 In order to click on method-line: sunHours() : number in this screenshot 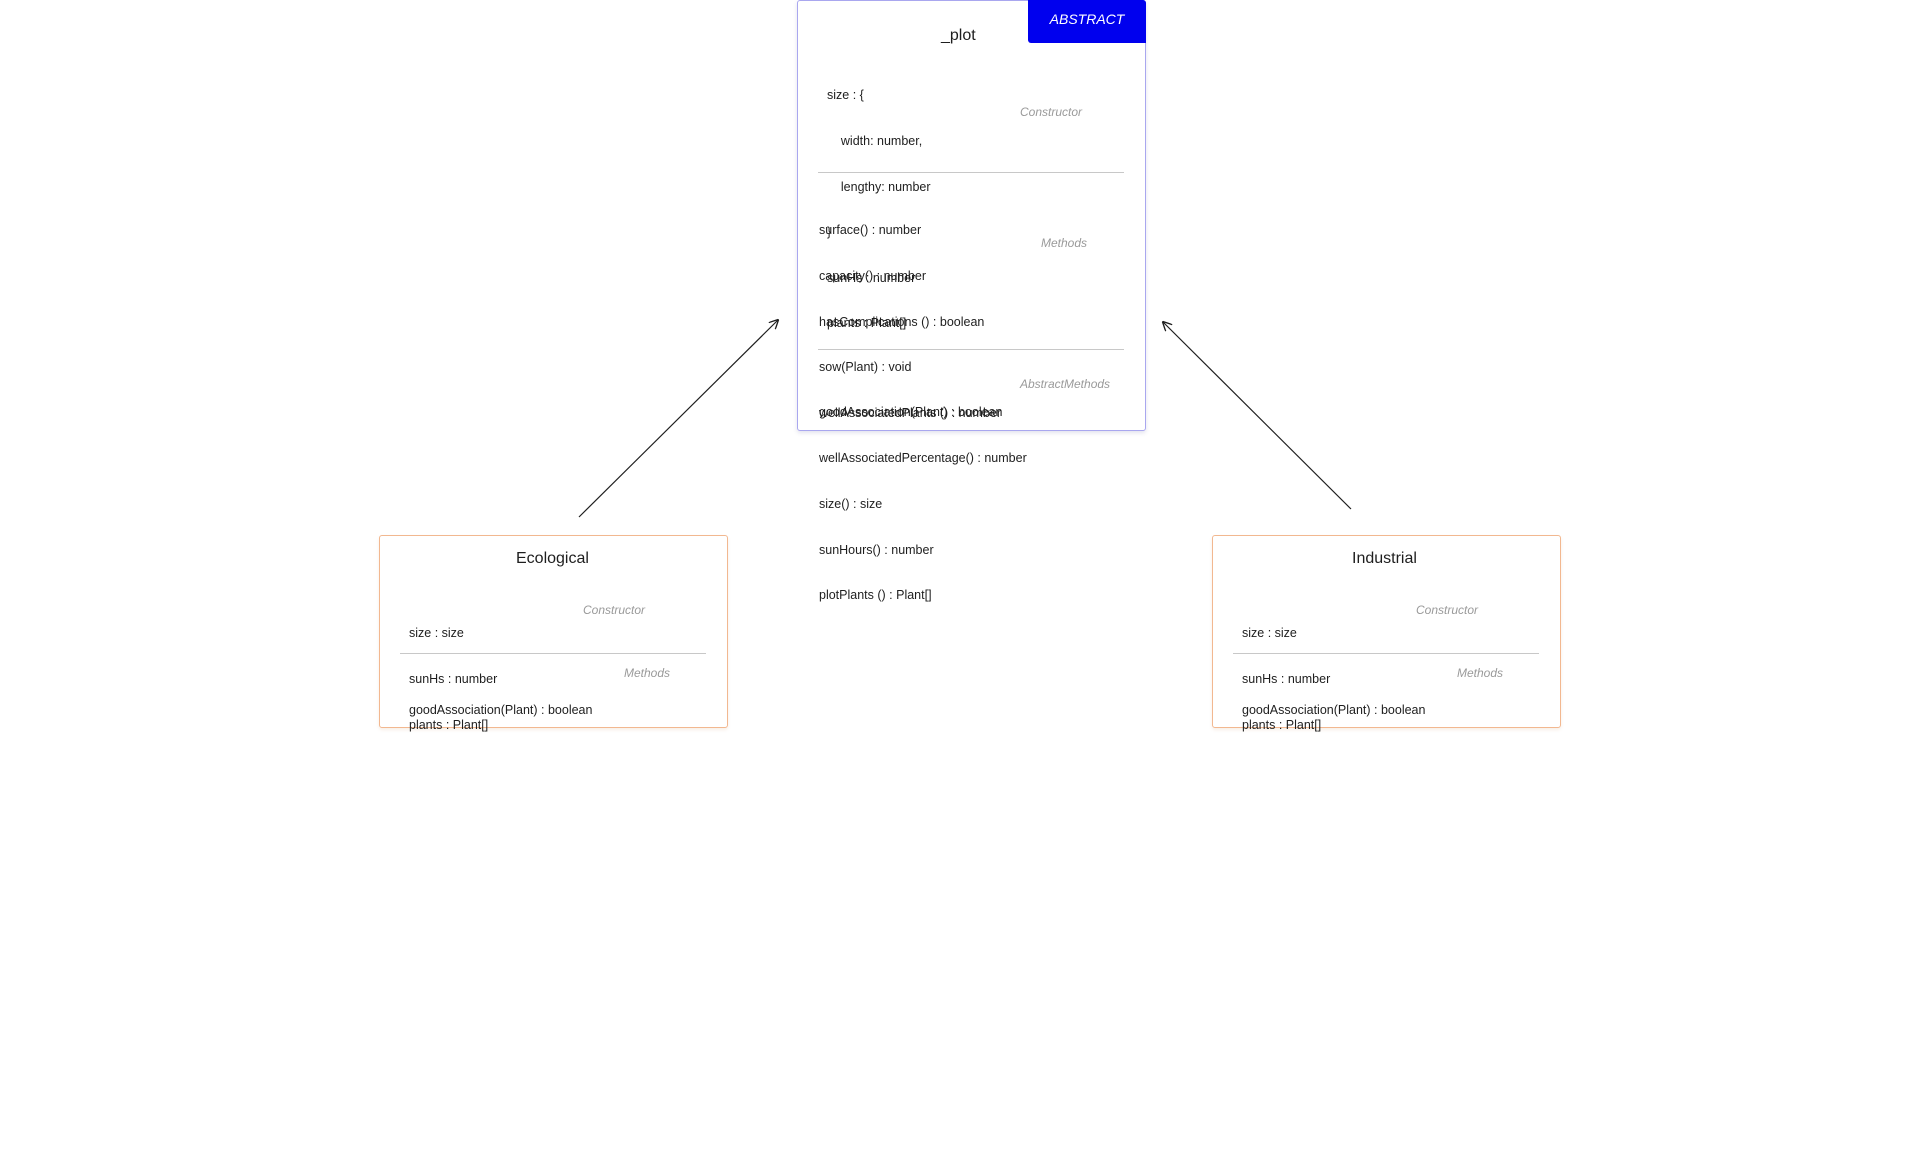, I will do `click(876, 549)`.